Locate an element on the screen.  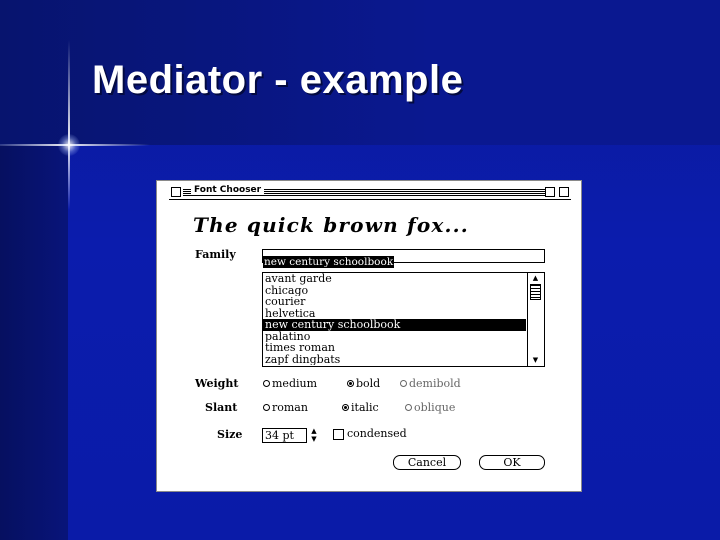
slide-left-band is located at coordinates (34, 342).